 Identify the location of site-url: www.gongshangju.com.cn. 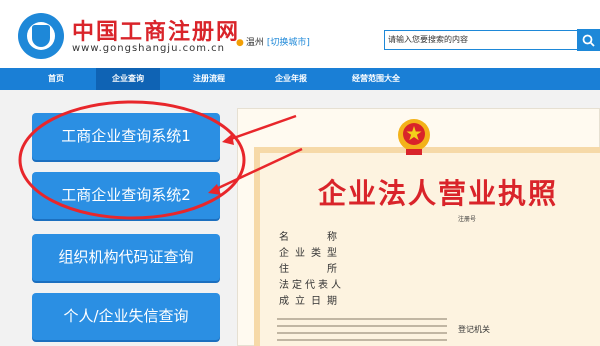
(148, 48).